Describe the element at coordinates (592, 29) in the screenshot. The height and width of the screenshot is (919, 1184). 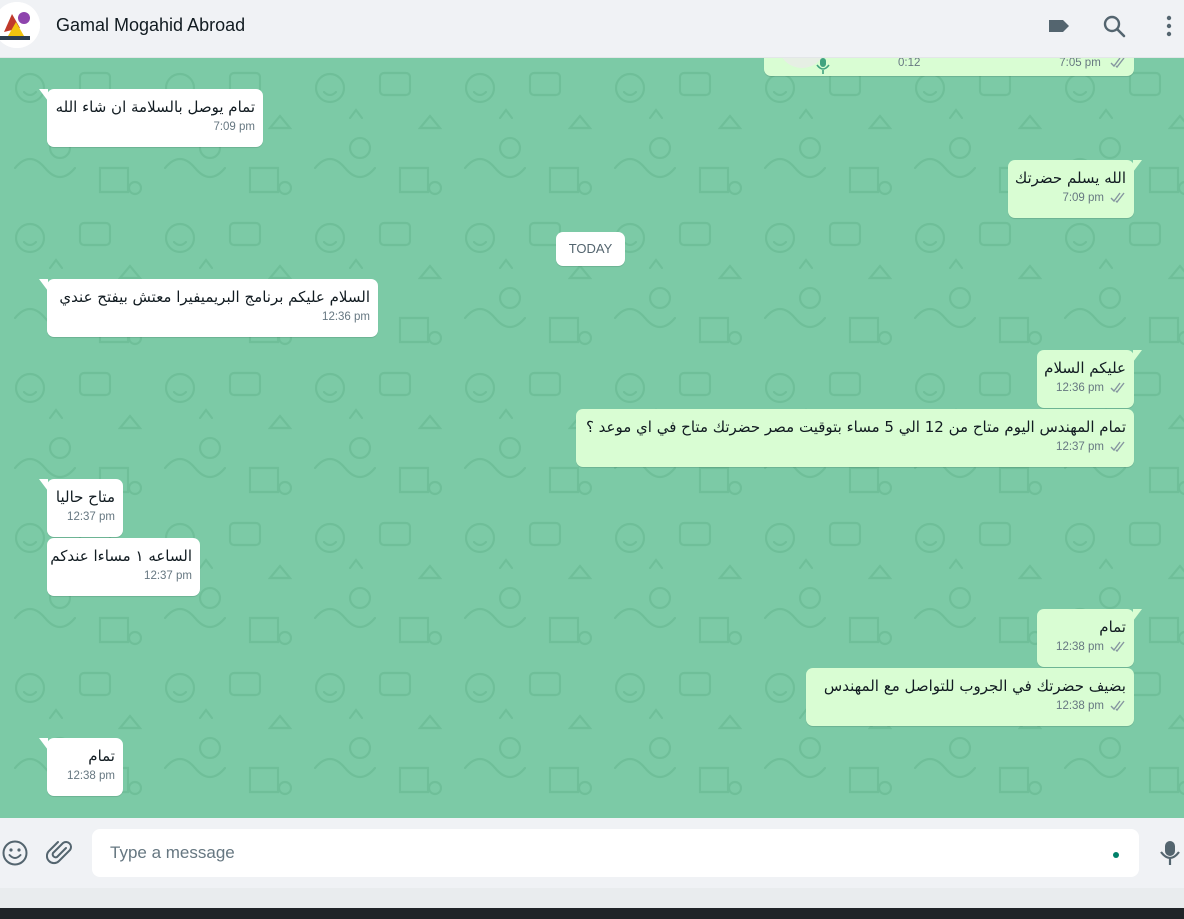
I see `chat-header: Gamal Mogahid Abroad` at that location.